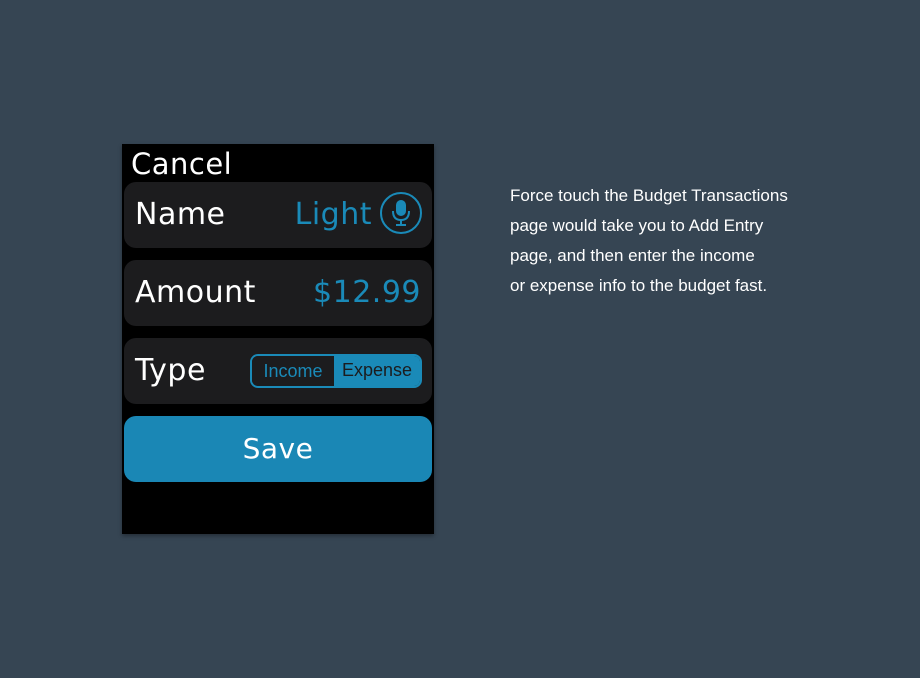  What do you see at coordinates (377, 371) in the screenshot?
I see `type-option-expense: Expense` at bounding box center [377, 371].